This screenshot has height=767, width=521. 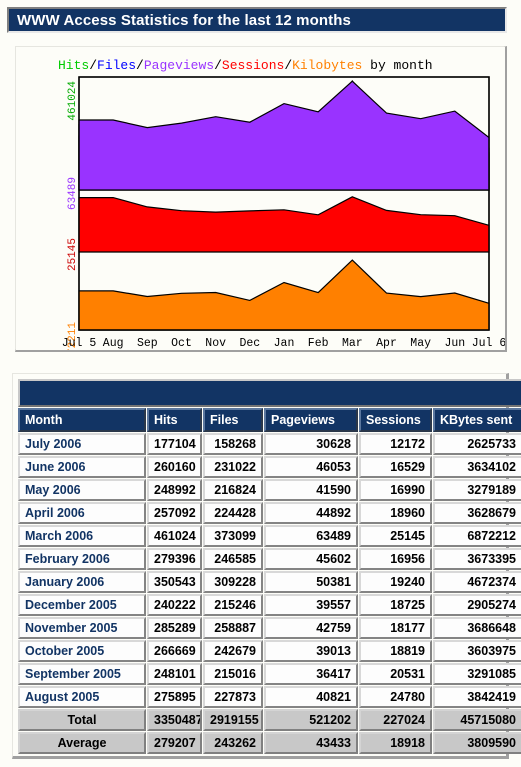 I want to click on cell-pageviews: 39013, so click(x=311, y=651).